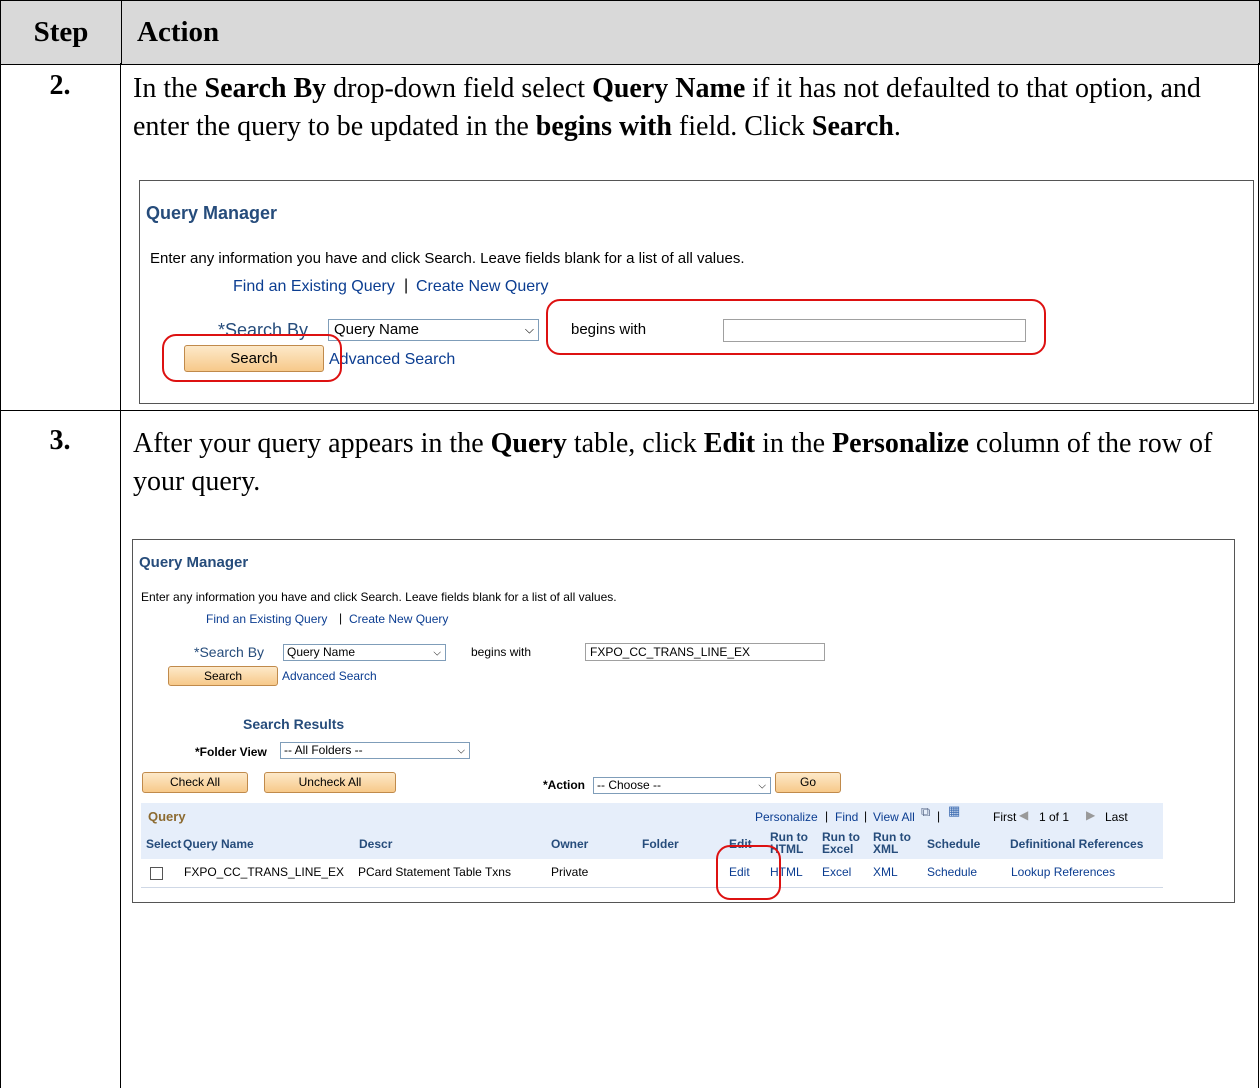 This screenshot has width=1260, height=1088. Describe the element at coordinates (223, 676) in the screenshot. I see `search-button: Search` at that location.